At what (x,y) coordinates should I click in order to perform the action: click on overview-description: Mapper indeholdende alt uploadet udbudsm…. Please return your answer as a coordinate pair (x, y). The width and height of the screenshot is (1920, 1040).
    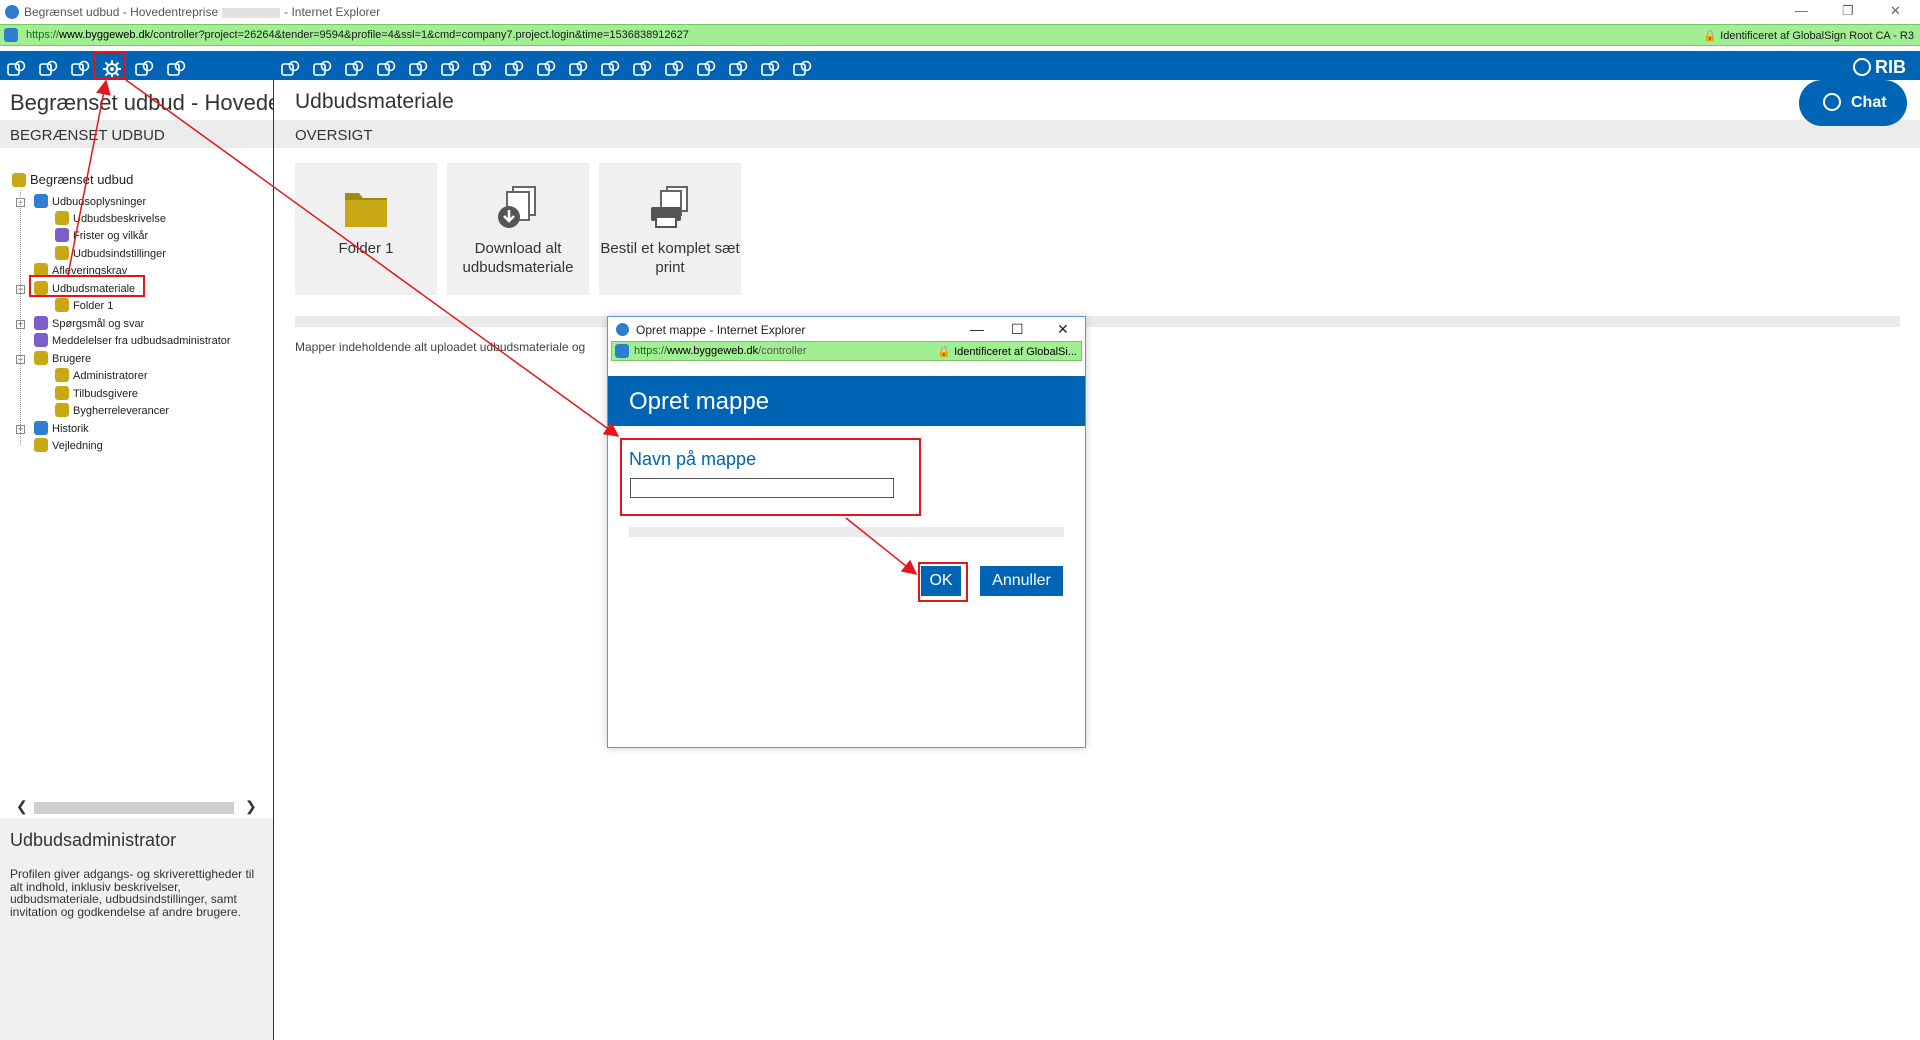
    Looking at the image, I should click on (440, 347).